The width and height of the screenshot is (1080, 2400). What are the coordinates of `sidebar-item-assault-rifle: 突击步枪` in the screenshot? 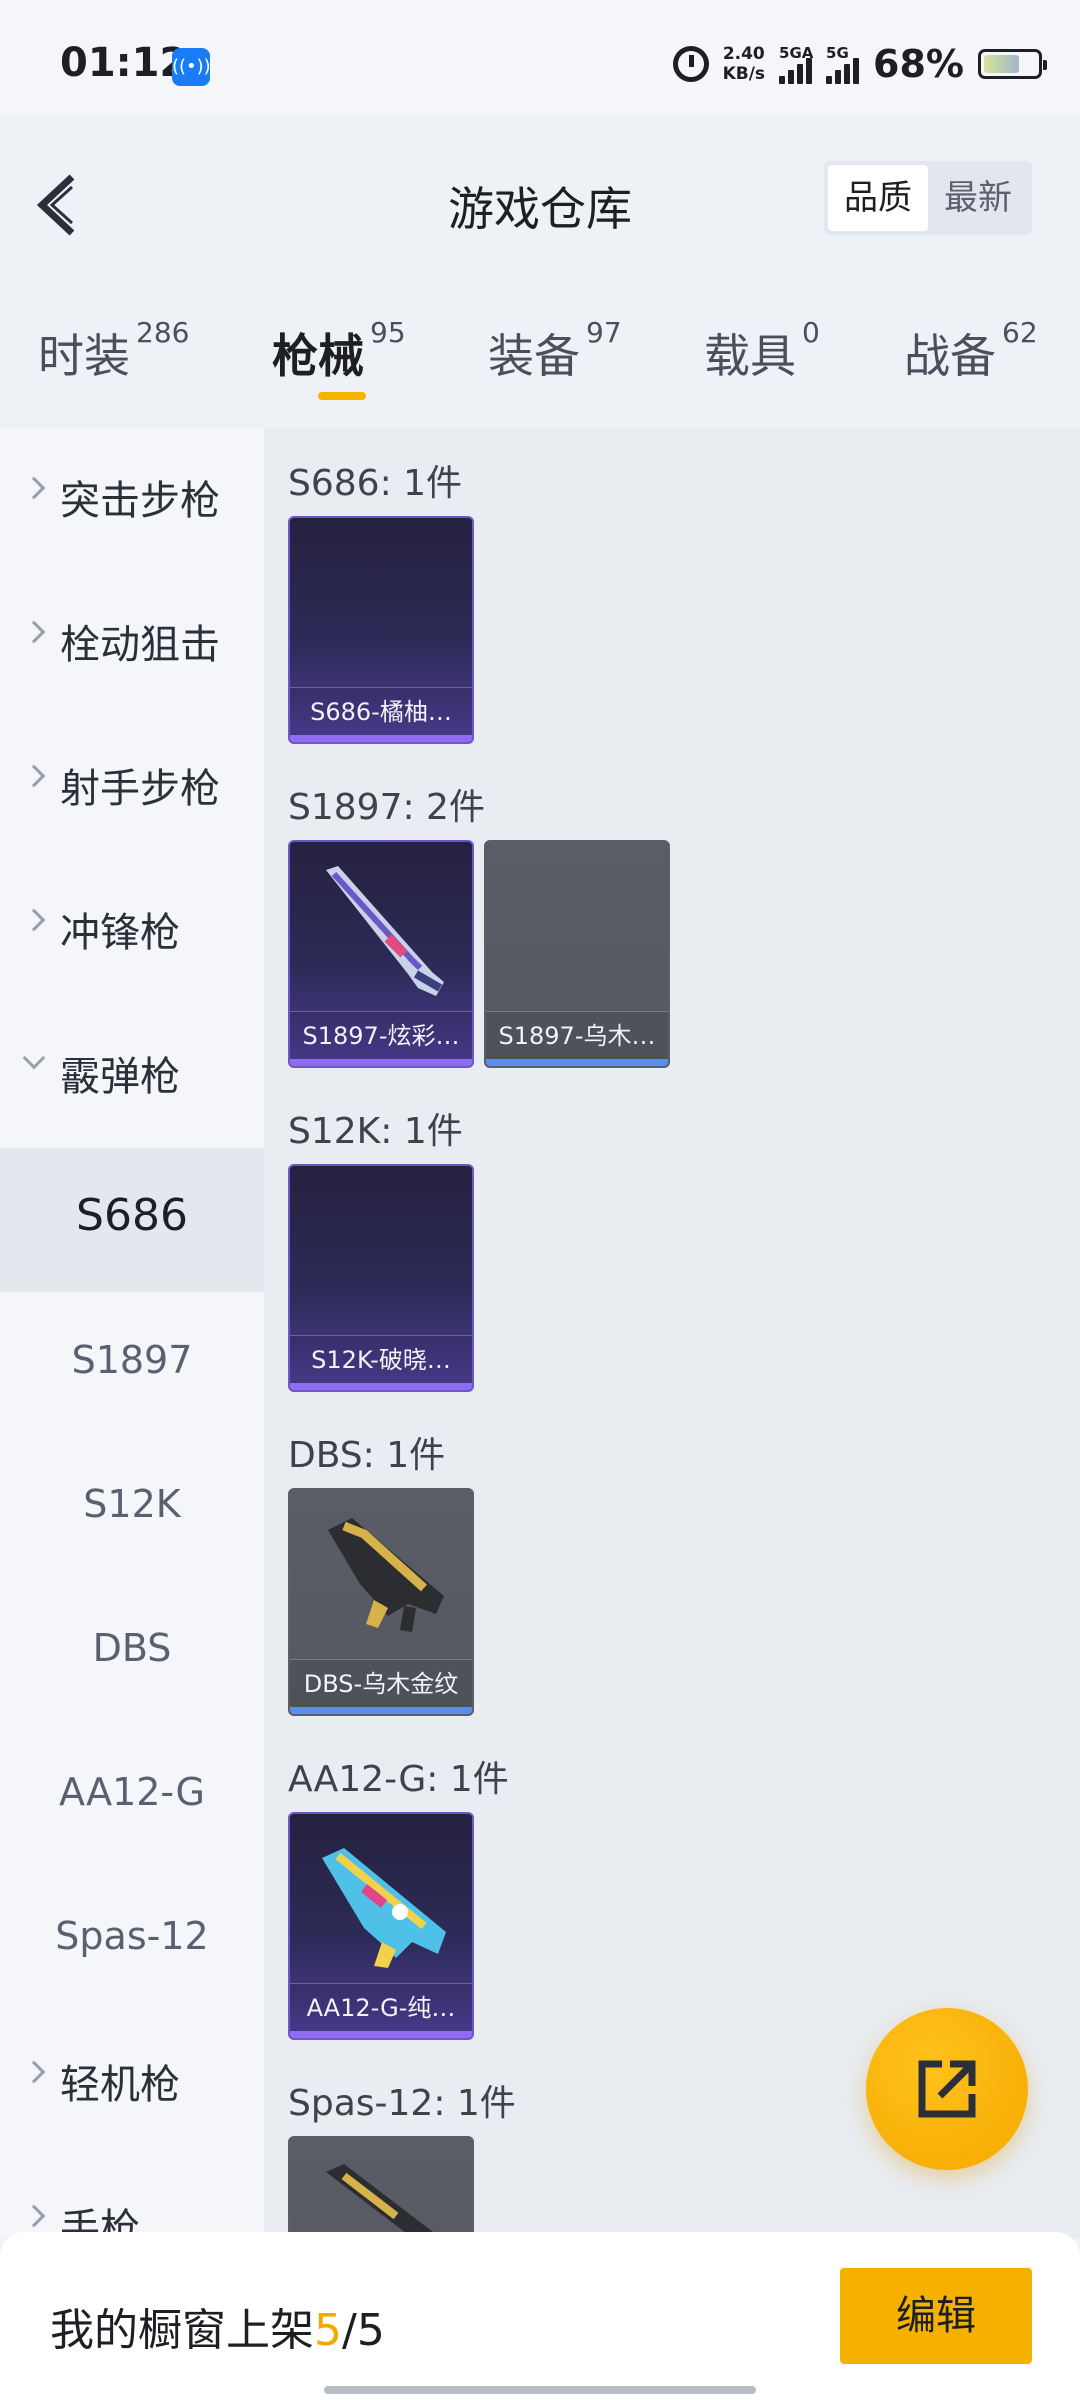 It's located at (132, 500).